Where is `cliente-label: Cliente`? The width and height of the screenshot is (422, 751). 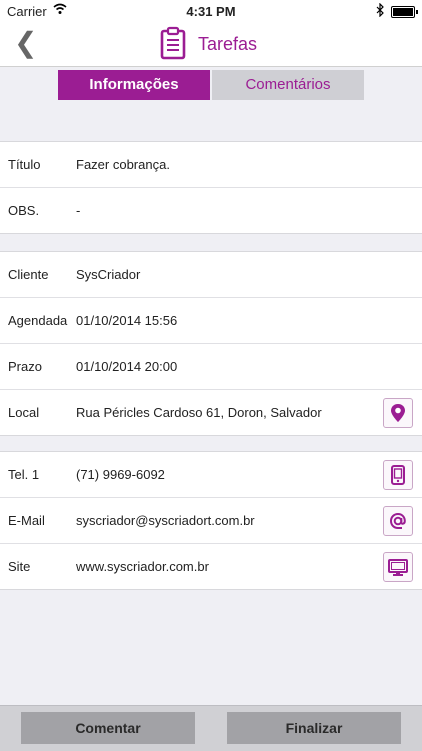 cliente-label: Cliente is located at coordinates (28, 274).